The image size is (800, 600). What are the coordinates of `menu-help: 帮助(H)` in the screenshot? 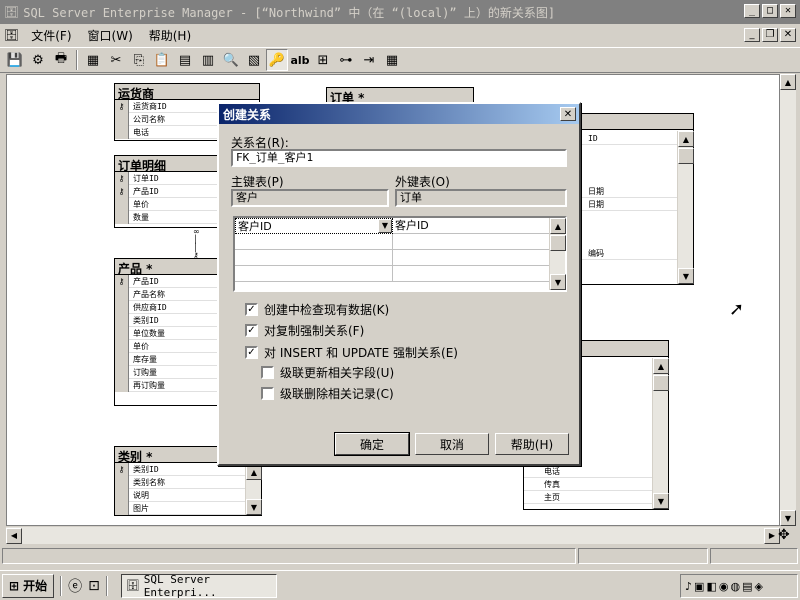 It's located at (170, 35).